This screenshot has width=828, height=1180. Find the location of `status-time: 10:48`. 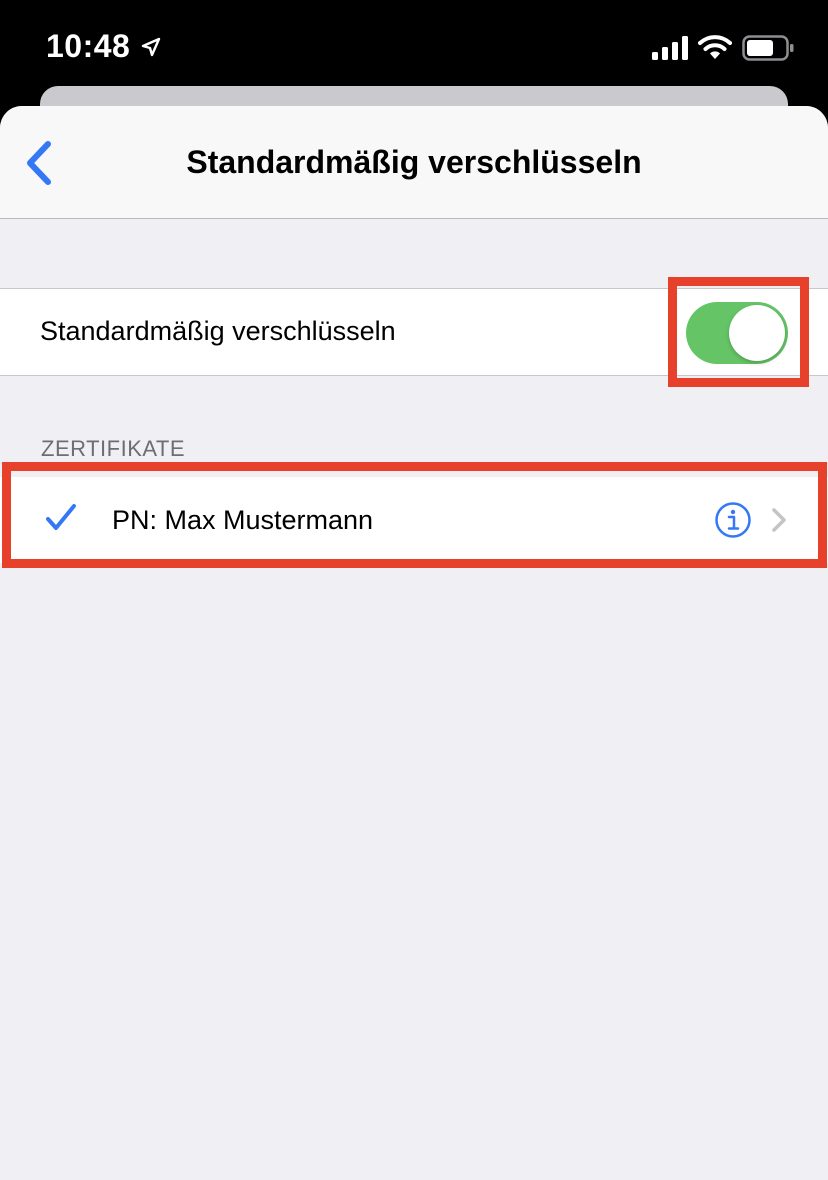

status-time: 10:48 is located at coordinates (88, 46).